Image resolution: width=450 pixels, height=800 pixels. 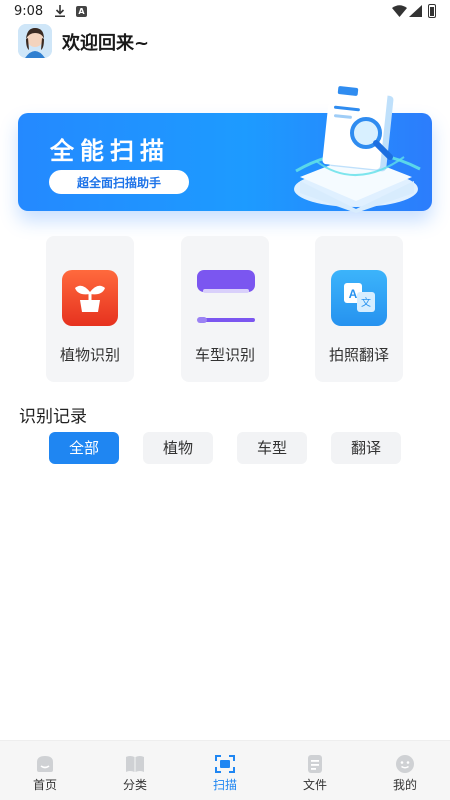 I want to click on card-label: 拍照翻译, so click(x=358, y=355).